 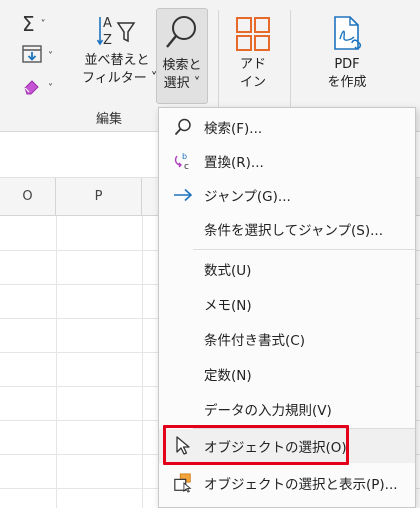 What do you see at coordinates (184, 156) in the screenshot?
I see `svg-text: b` at bounding box center [184, 156].